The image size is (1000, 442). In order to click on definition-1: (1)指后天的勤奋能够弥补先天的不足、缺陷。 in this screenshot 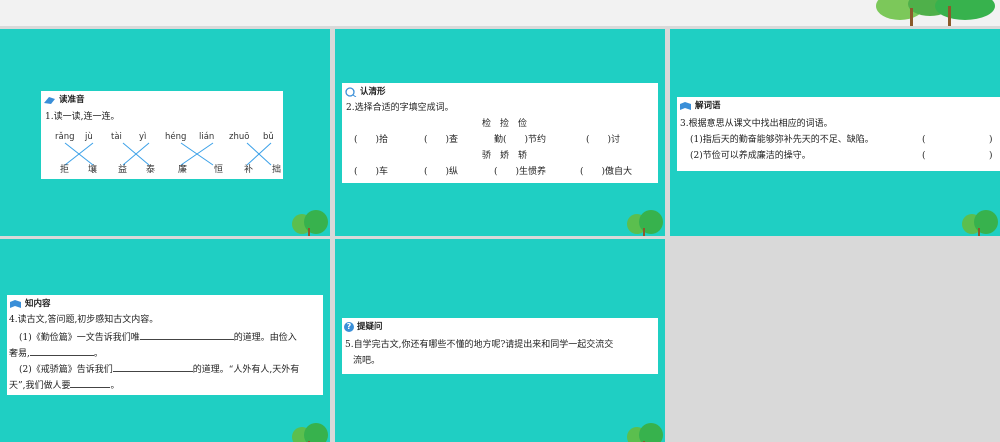, I will do `click(782, 140)`.